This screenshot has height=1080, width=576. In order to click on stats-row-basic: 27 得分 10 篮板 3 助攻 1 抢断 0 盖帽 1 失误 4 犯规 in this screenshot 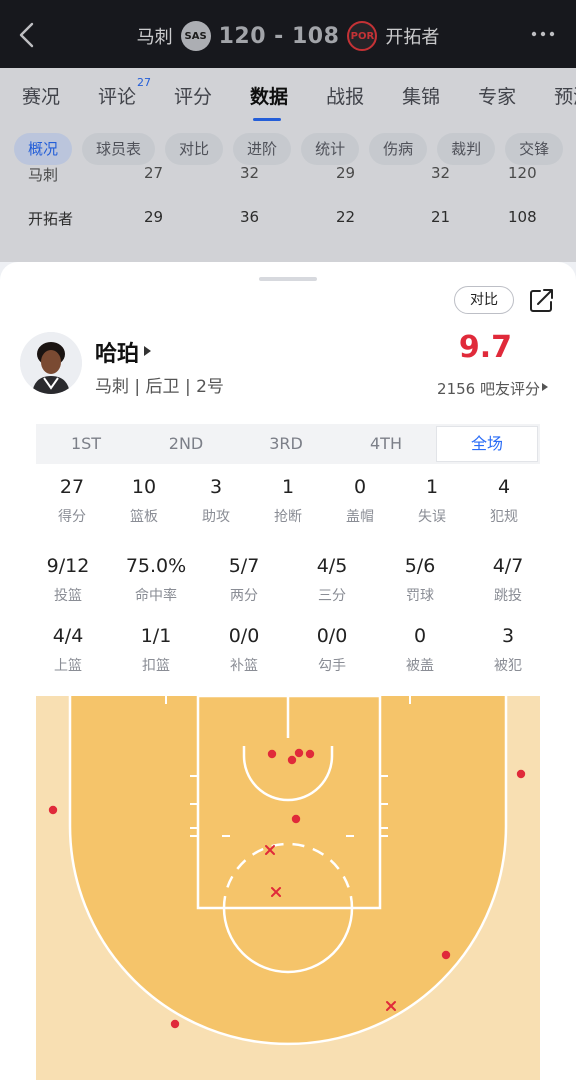, I will do `click(288, 501)`.